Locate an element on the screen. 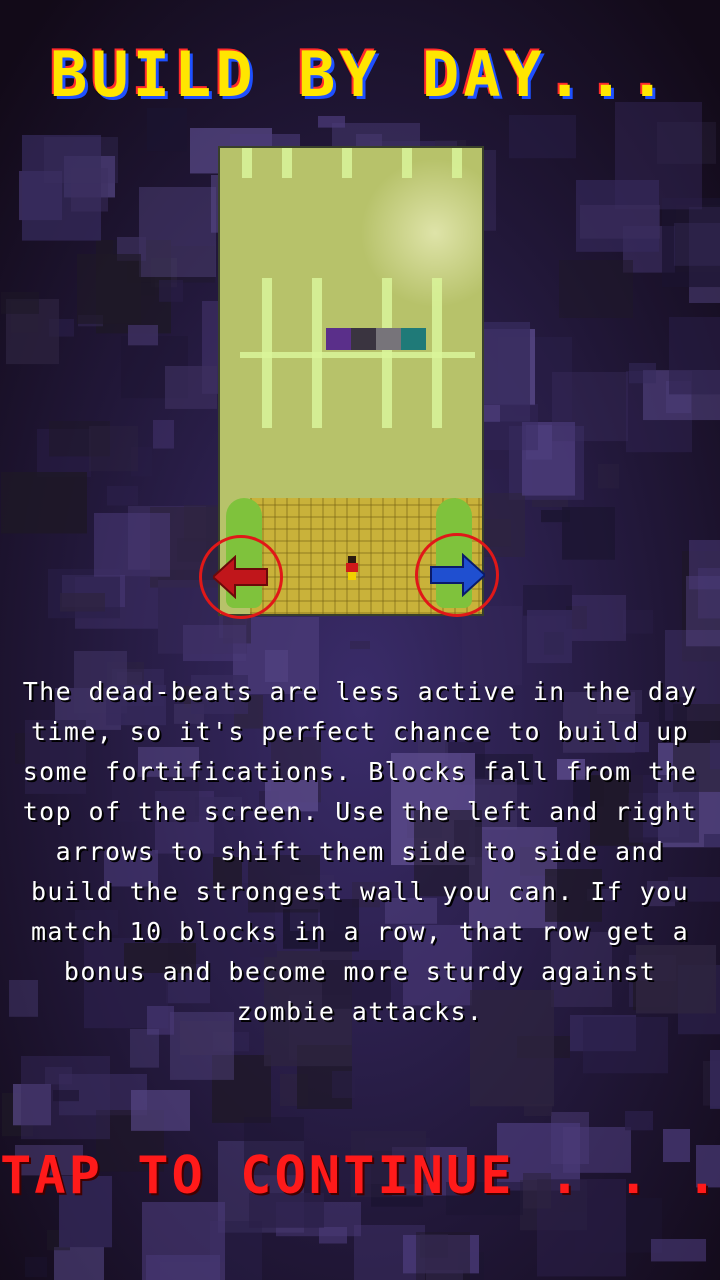 The height and width of the screenshot is (1280, 720). right-arrow-button is located at coordinates (457, 575).